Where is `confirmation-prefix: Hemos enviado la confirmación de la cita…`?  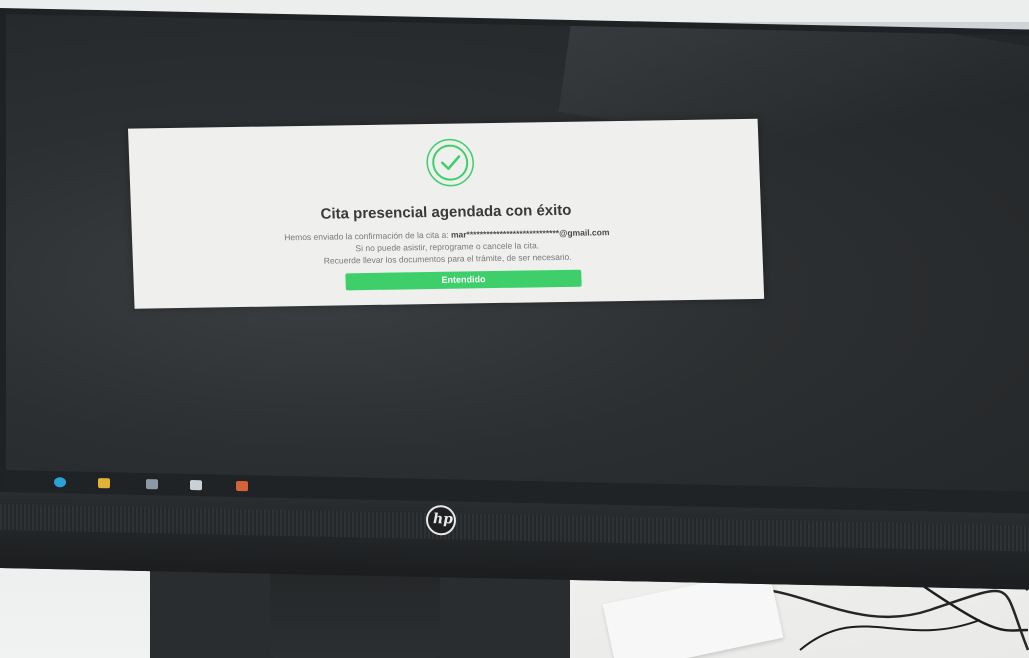 confirmation-prefix: Hemos enviado la confirmación de la cita… is located at coordinates (368, 236).